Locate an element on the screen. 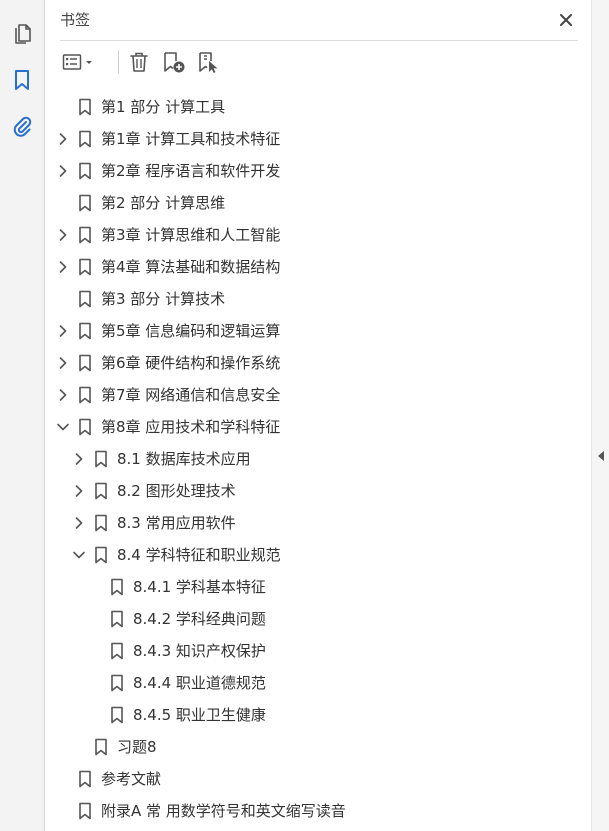 This screenshot has height=831, width=609. bookmark-item: 8.4.4 职业道德规范 is located at coordinates (318, 683).